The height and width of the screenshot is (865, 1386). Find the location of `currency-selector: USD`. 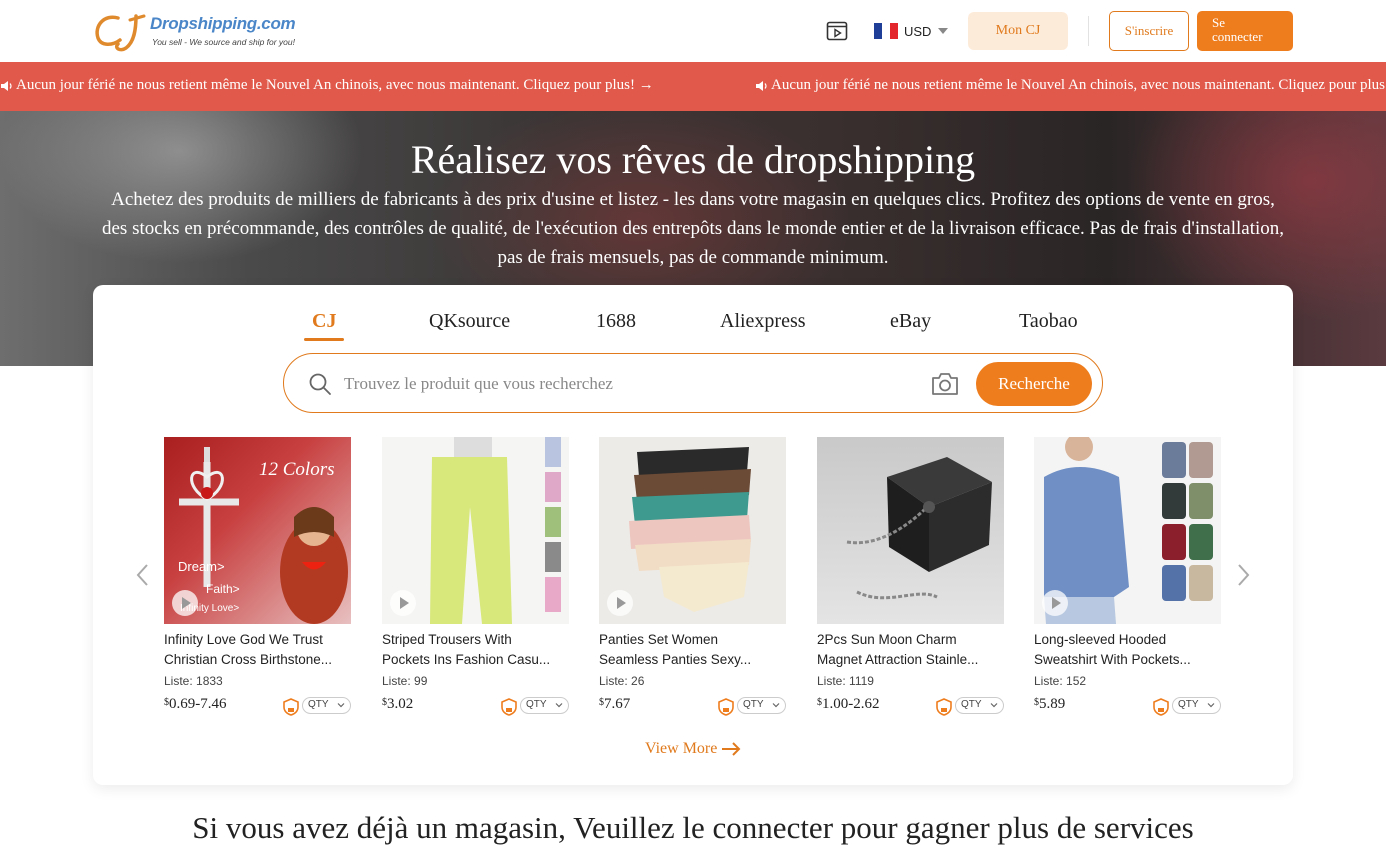

currency-selector: USD is located at coordinates (911, 31).